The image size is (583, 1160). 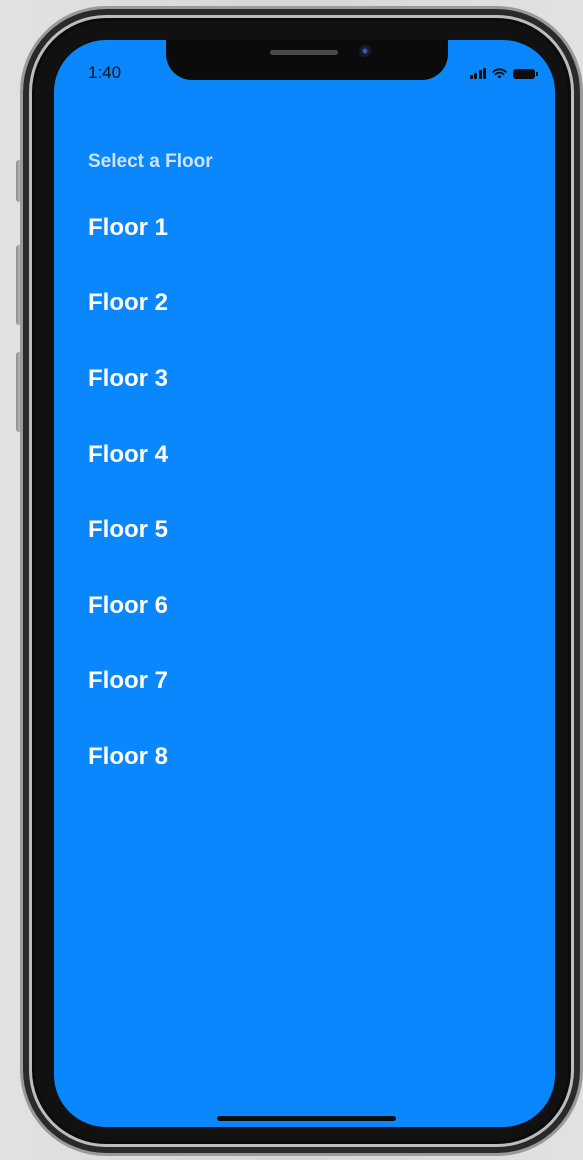 I want to click on floor-item-6: Floor 6, so click(x=304, y=606).